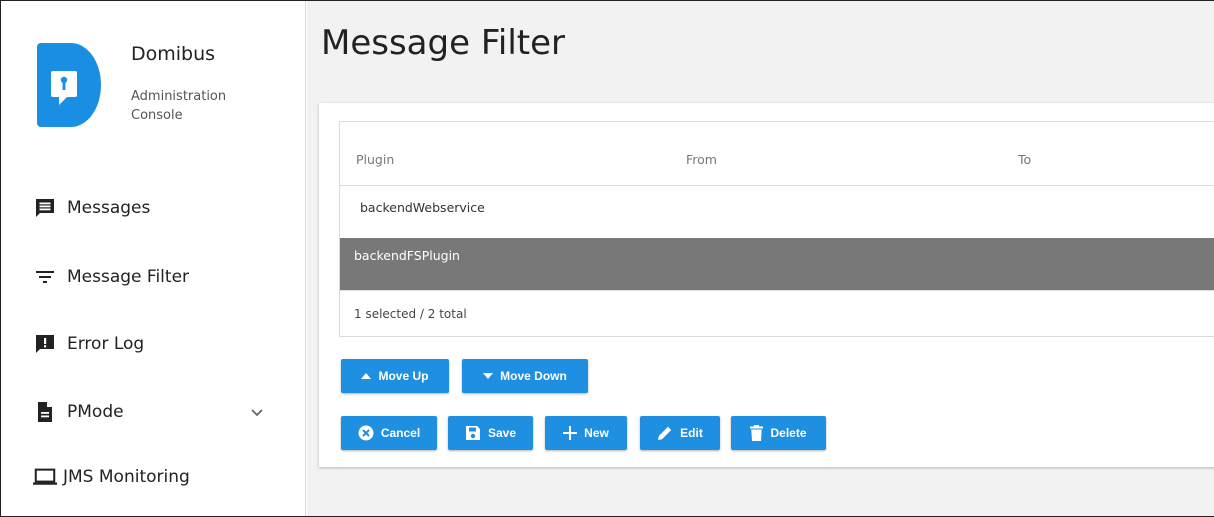 This screenshot has height=517, width=1214. I want to click on delete-button: Delete, so click(778, 433).